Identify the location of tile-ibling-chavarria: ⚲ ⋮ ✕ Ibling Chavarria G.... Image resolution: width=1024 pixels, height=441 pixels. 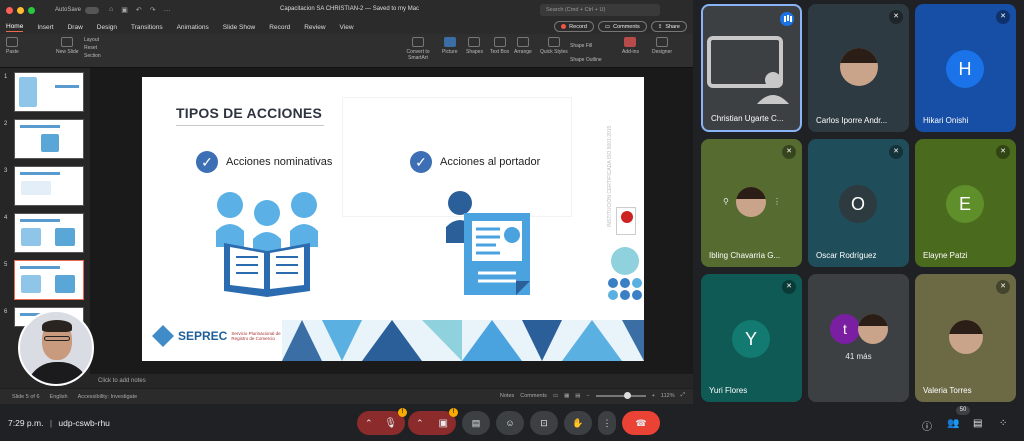
(751, 203).